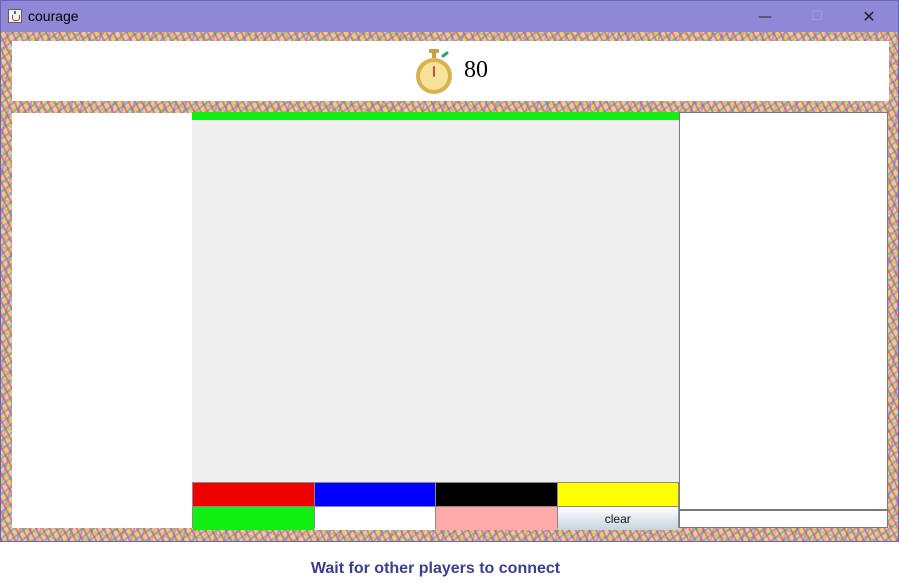 This screenshot has width=899, height=588. What do you see at coordinates (496, 494) in the screenshot?
I see `color-swatch-black` at bounding box center [496, 494].